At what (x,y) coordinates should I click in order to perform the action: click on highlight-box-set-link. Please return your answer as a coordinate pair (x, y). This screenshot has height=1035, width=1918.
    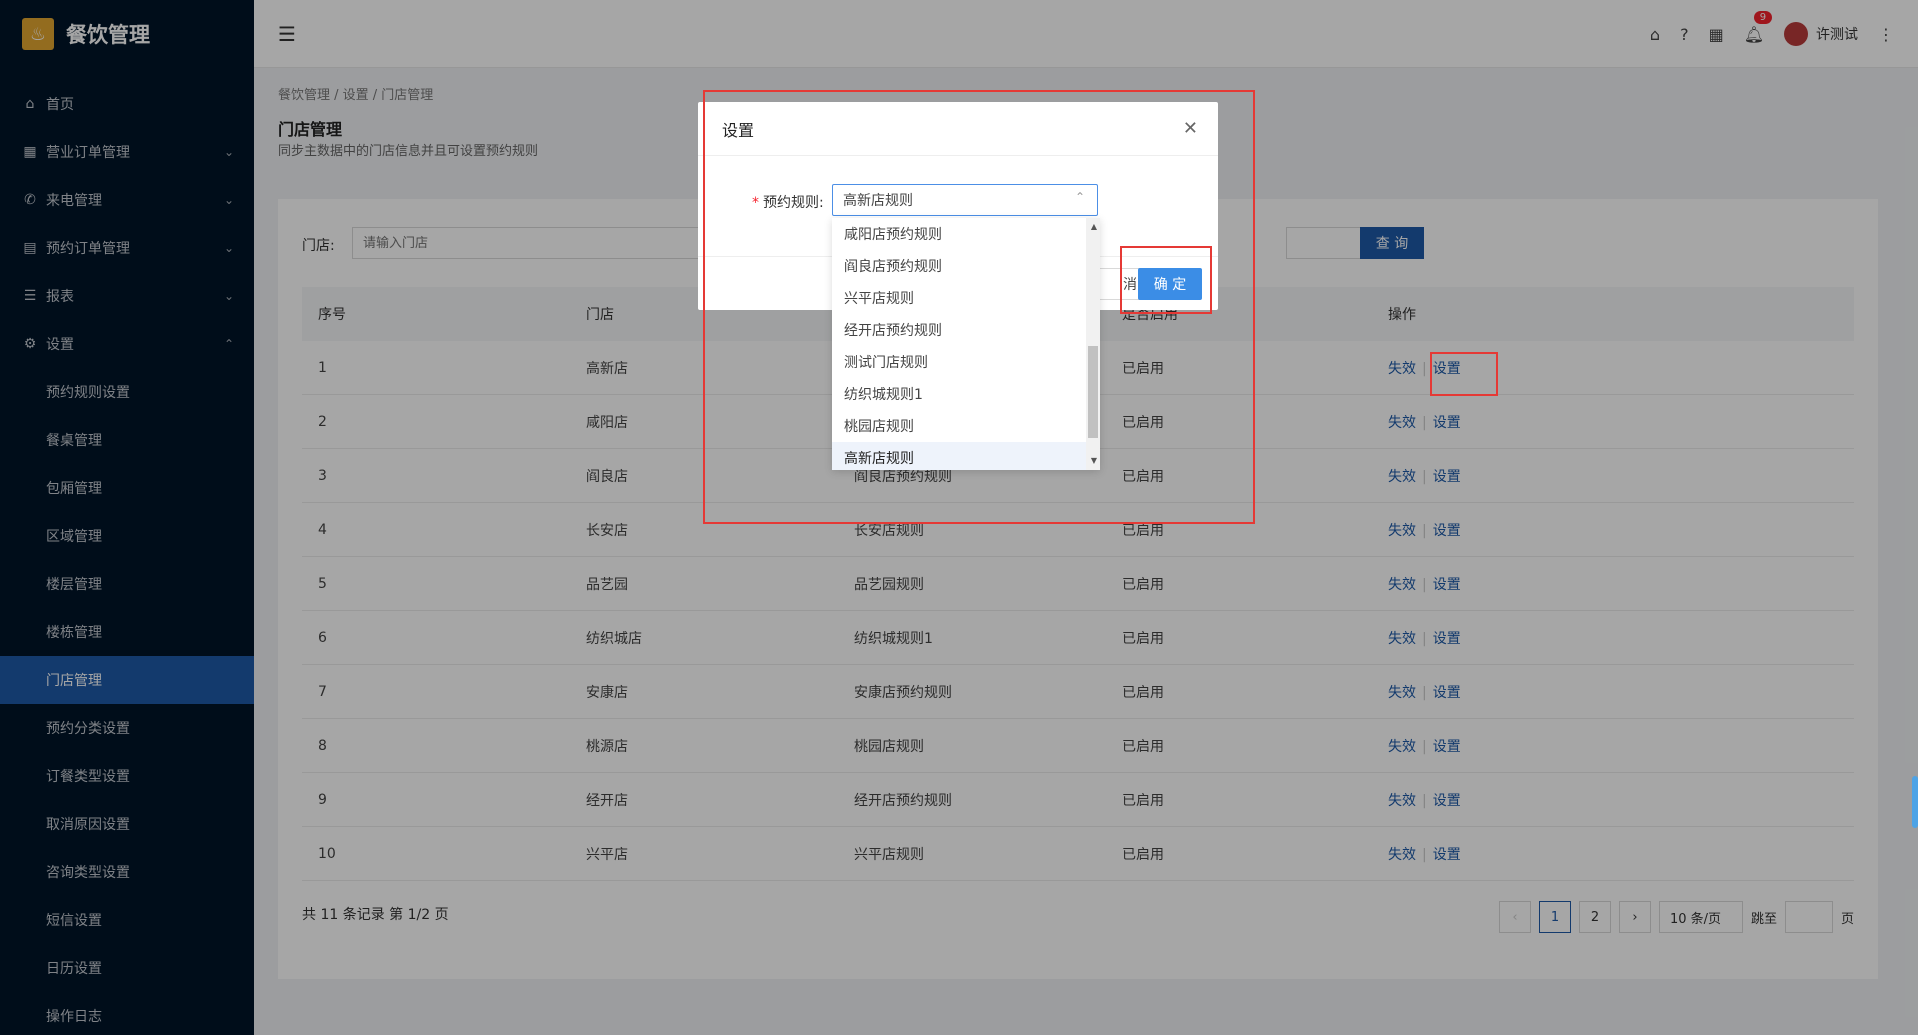
    Looking at the image, I should click on (1464, 374).